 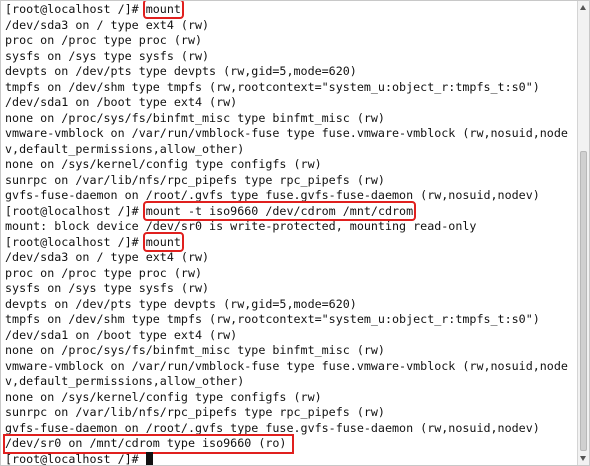 I want to click on scroll-up-arrow-icon, so click(x=583, y=7).